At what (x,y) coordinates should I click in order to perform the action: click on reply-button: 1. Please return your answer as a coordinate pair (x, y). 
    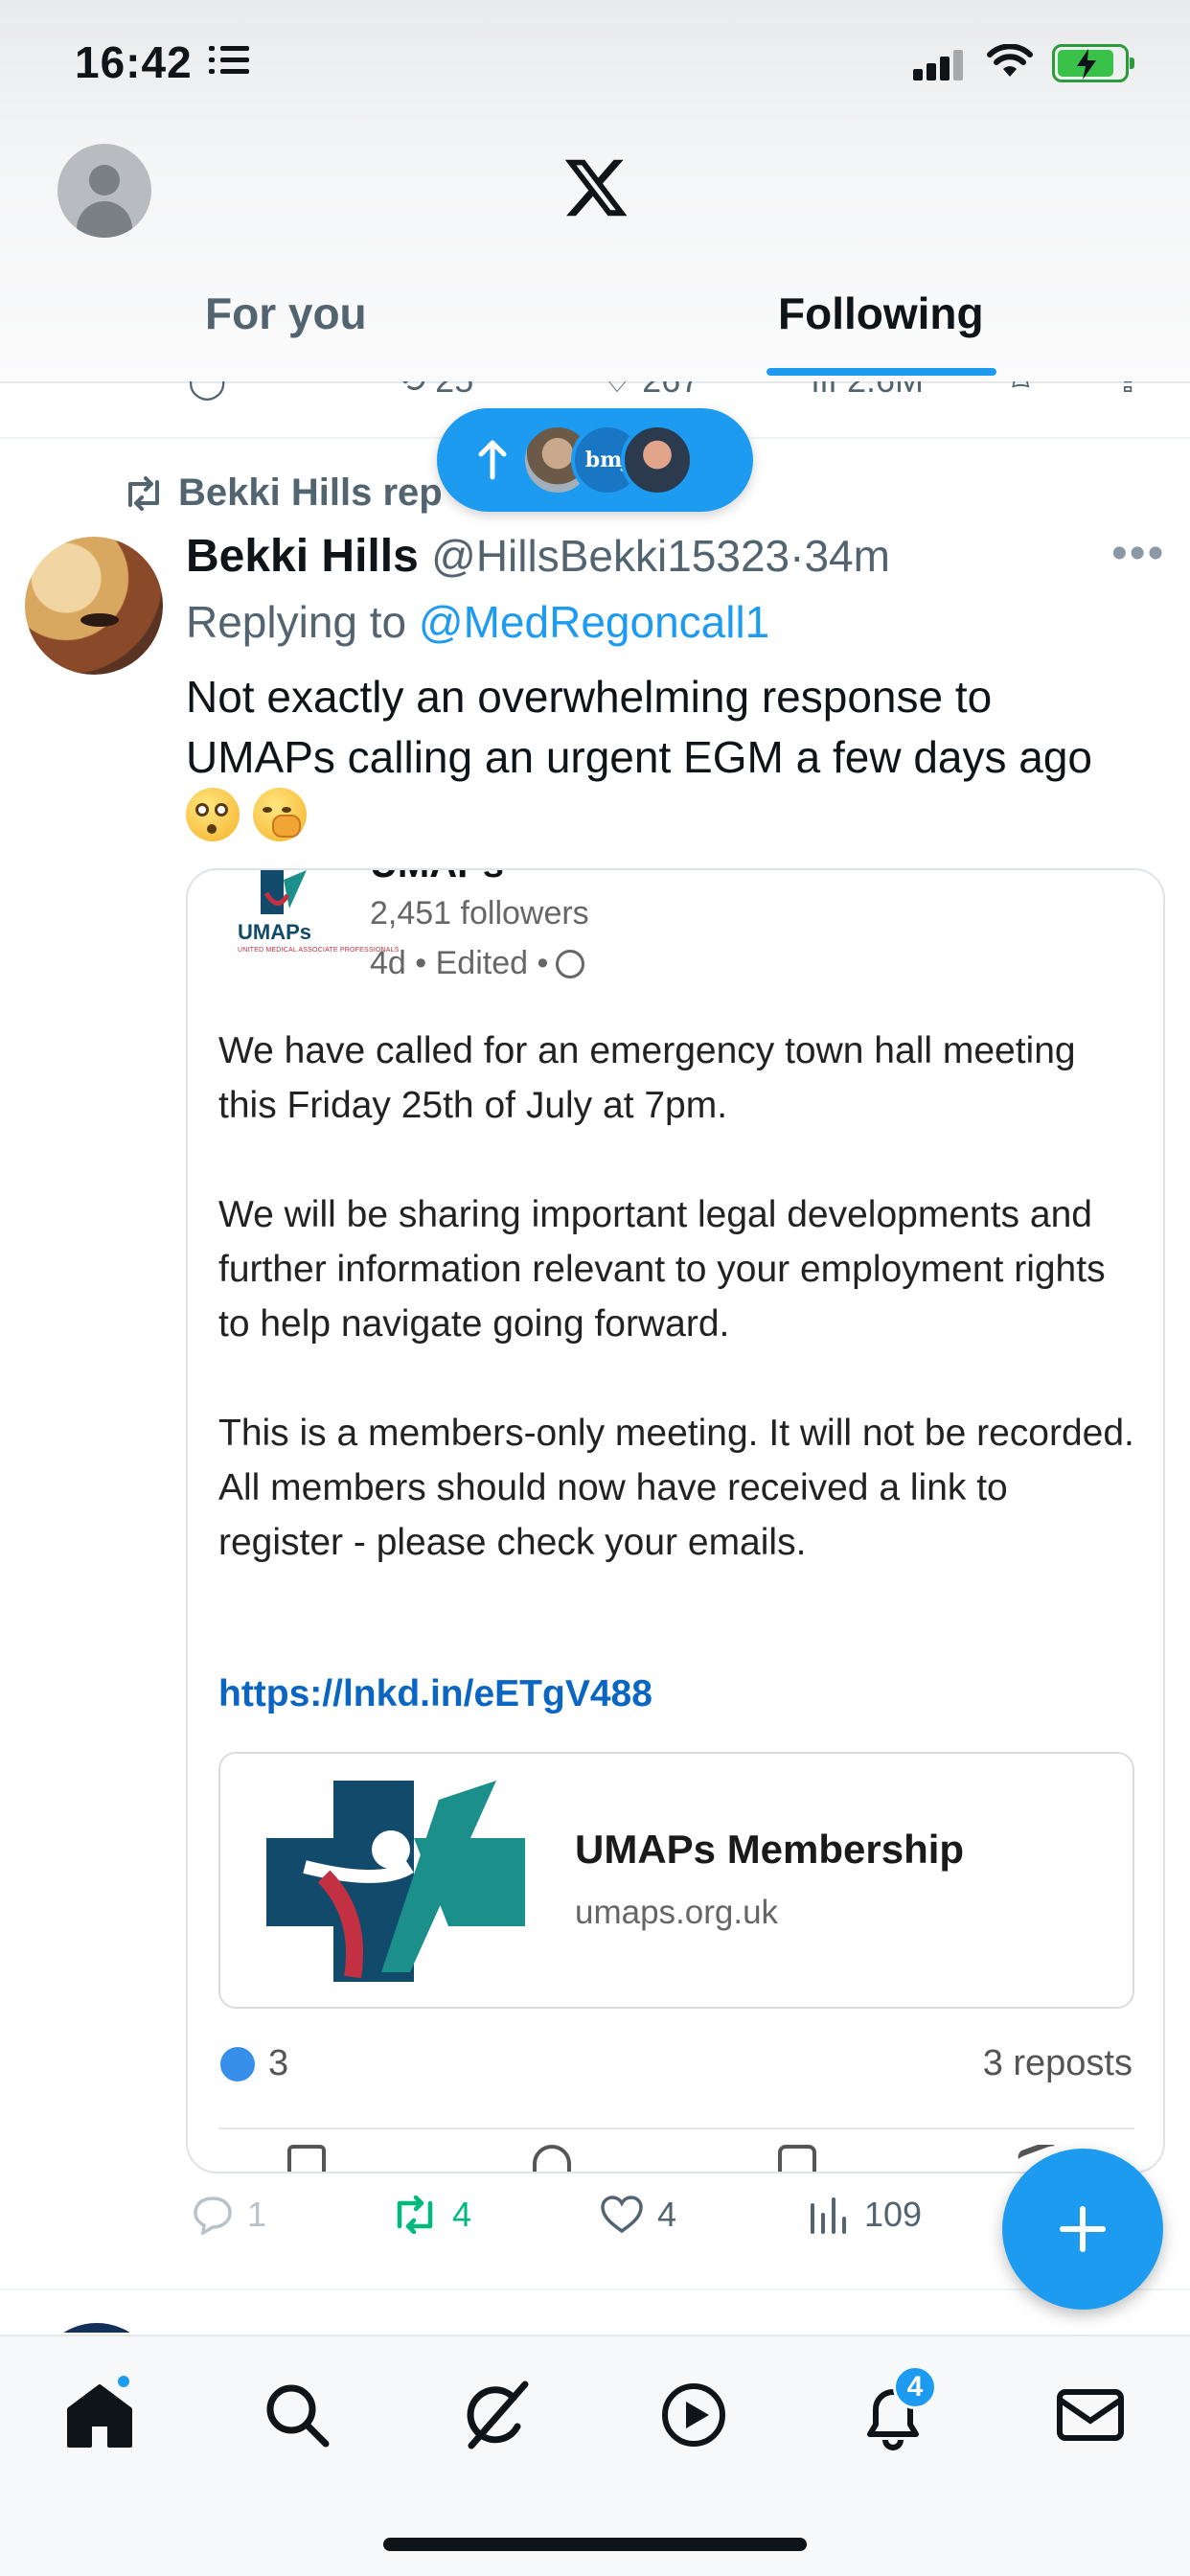
    Looking at the image, I should click on (229, 2215).